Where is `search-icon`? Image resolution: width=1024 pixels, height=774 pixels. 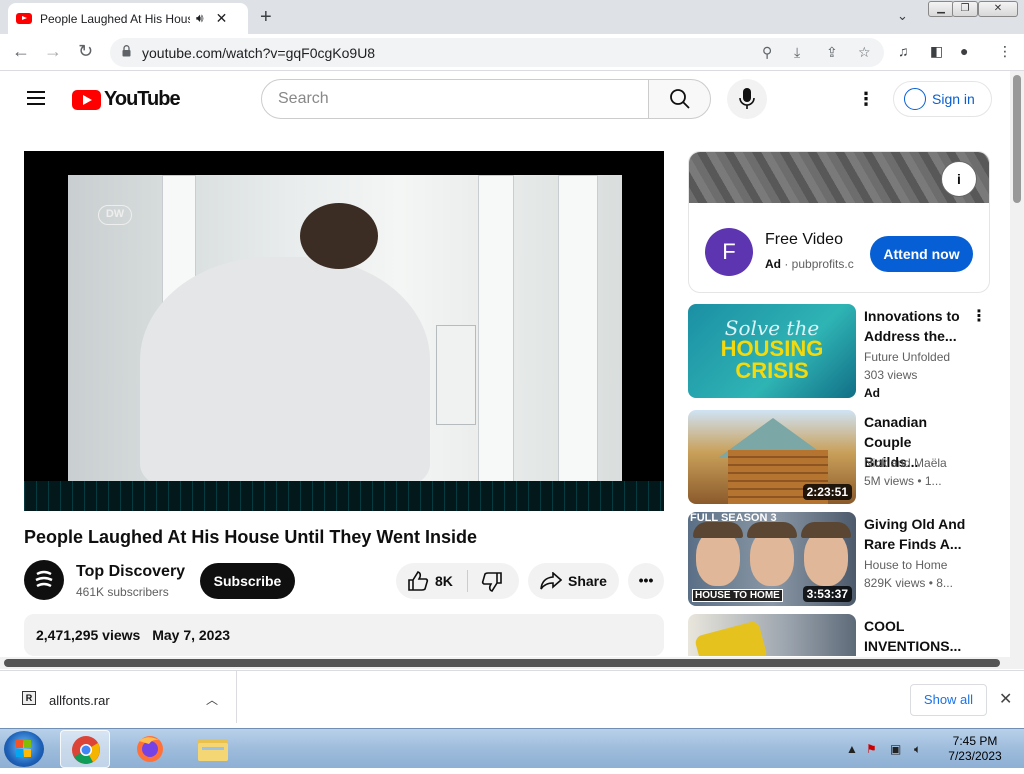
search-icon is located at coordinates (680, 99).